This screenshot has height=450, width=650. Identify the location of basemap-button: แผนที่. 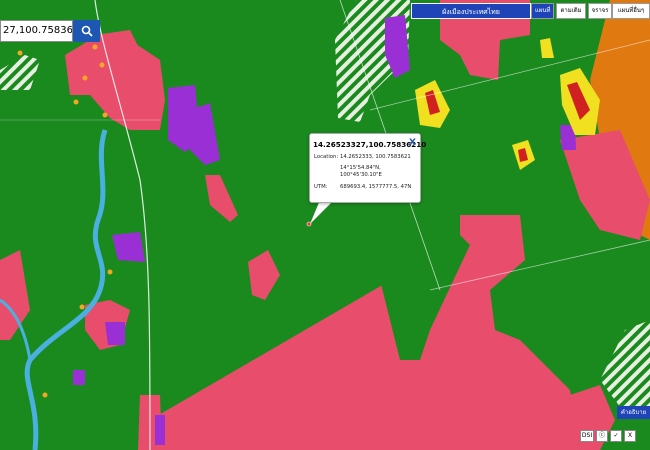
(543, 11).